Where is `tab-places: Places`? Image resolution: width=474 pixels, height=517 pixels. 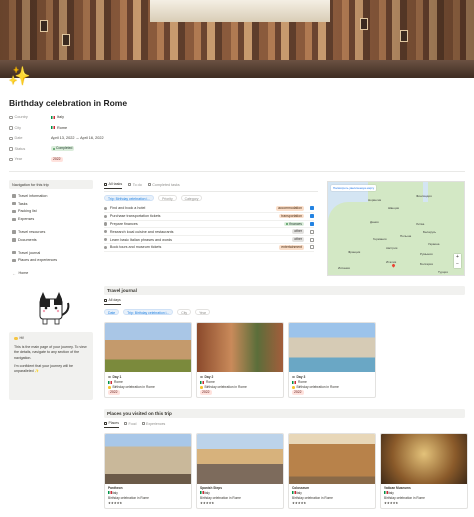
tab-places: Places is located at coordinates (112, 424).